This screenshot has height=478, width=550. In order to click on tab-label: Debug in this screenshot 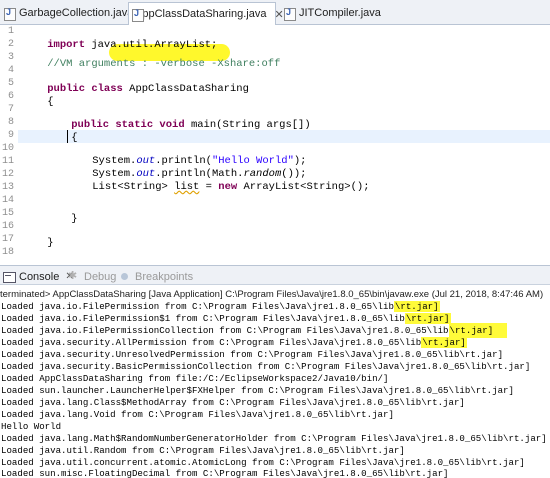, I will do `click(100, 276)`.